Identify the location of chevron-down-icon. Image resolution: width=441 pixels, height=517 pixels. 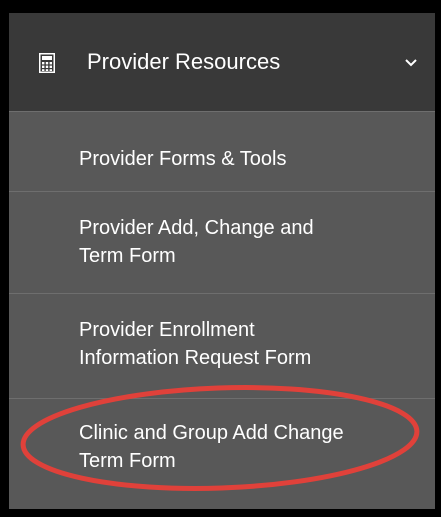
(411, 63).